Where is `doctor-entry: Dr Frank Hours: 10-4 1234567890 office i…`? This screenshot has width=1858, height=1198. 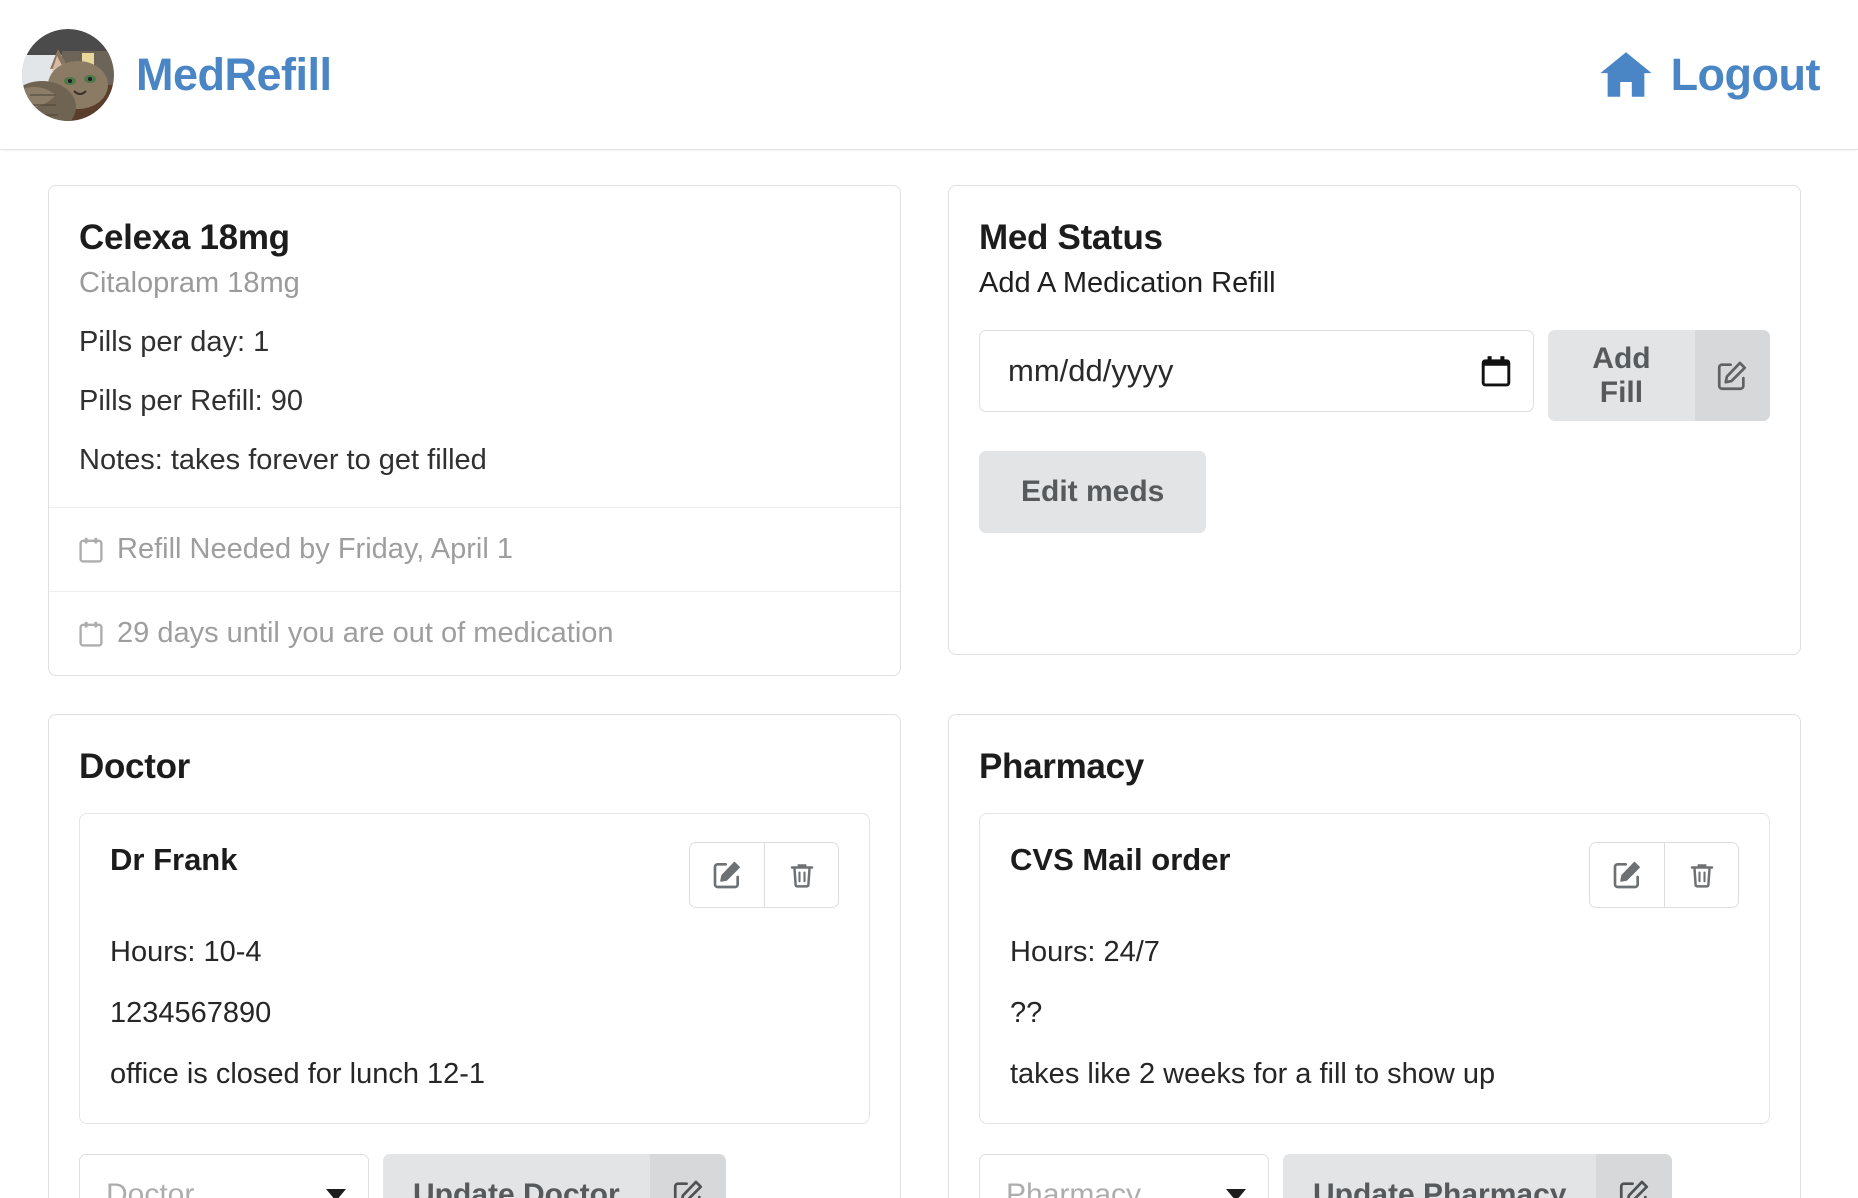 doctor-entry: Dr Frank Hours: 10-4 1234567890 office i… is located at coordinates (474, 968).